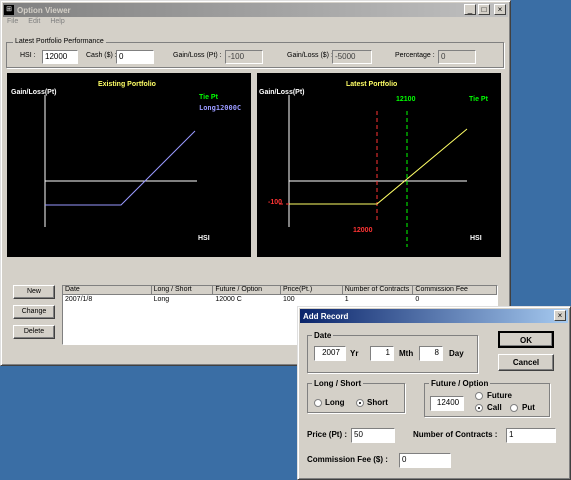 Image resolution: width=571 pixels, height=480 pixels. Describe the element at coordinates (9, 10) in the screenshot. I see `app-grid-icon: ⊞` at that location.